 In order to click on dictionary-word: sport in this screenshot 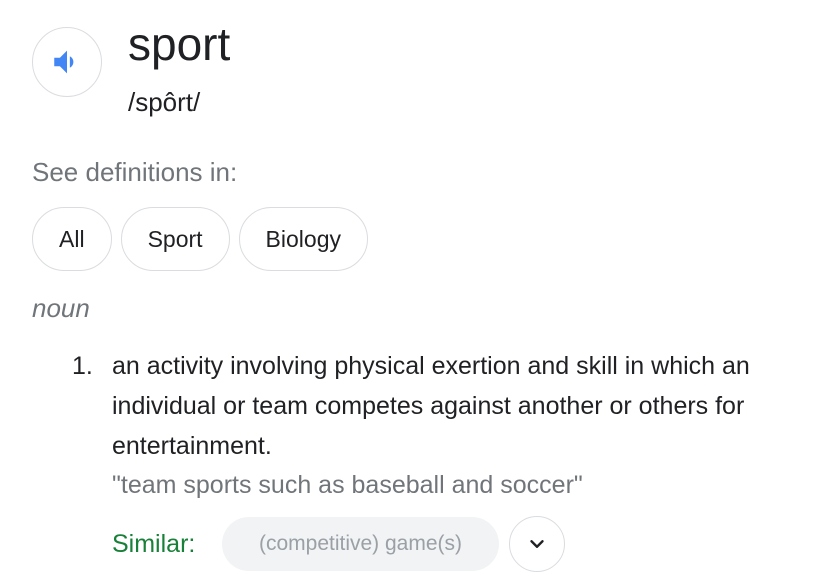, I will do `click(179, 44)`.